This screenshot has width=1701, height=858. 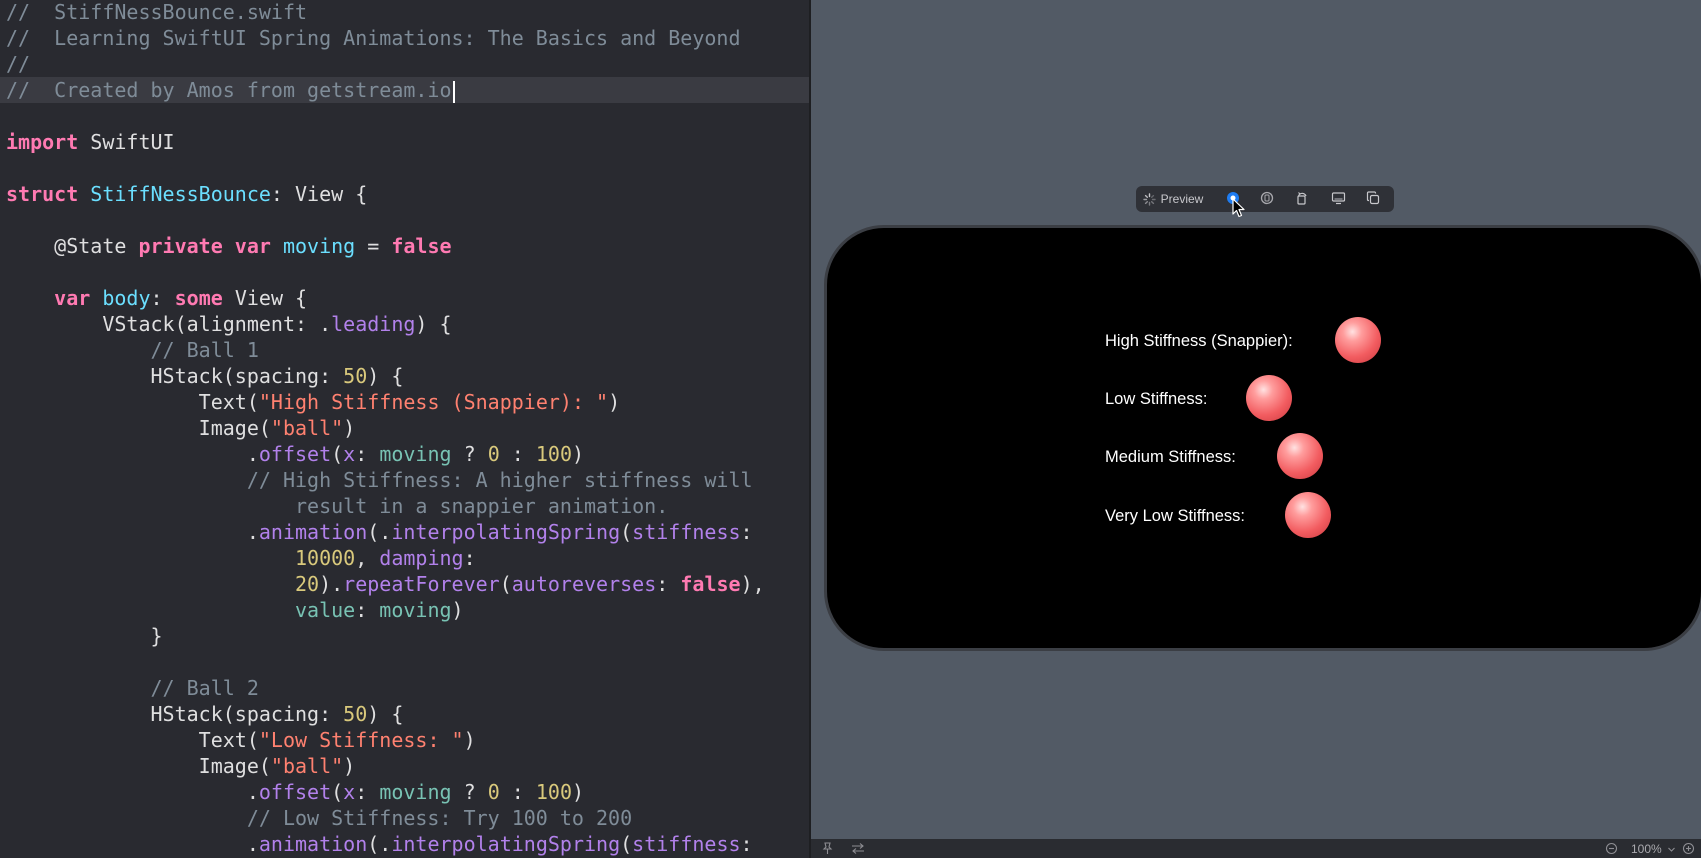 I want to click on code-token: )., so click(x=331, y=584).